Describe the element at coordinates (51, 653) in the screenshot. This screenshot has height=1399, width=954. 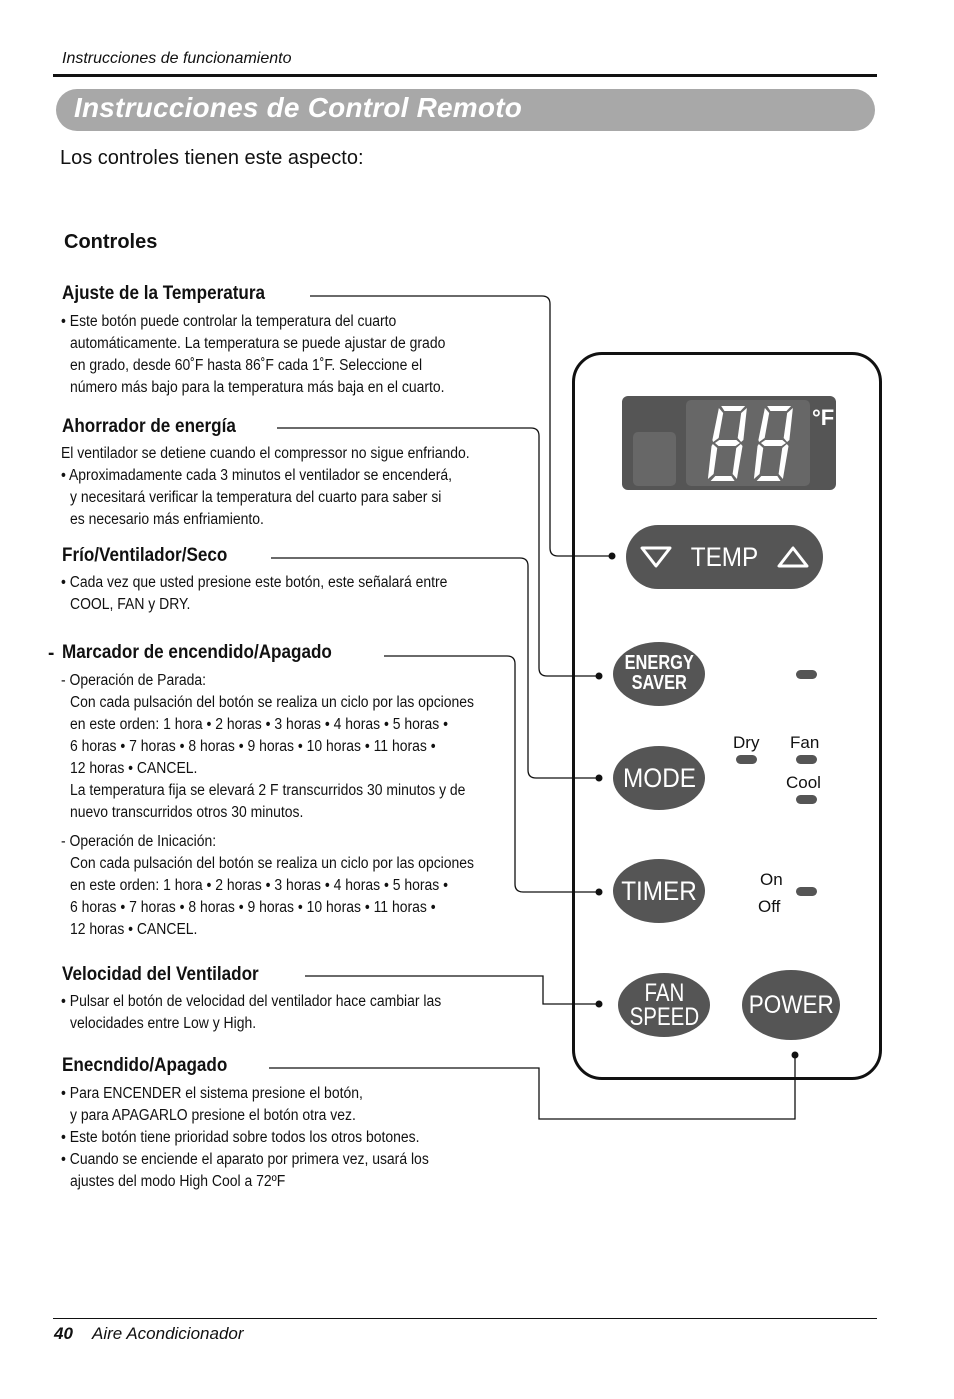
I see `dash-marker: -` at that location.